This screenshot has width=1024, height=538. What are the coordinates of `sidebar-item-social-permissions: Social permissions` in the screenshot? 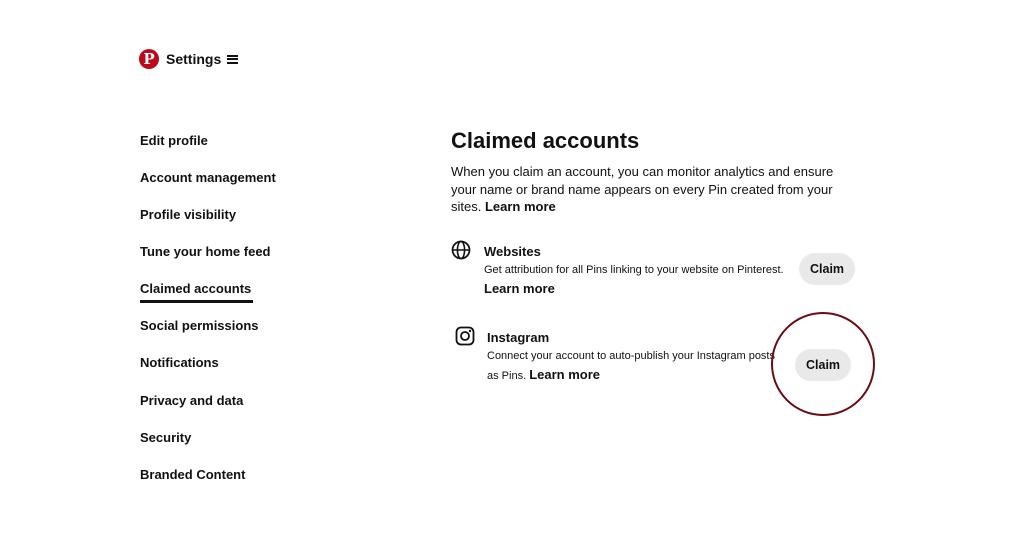 It's located at (199, 325).